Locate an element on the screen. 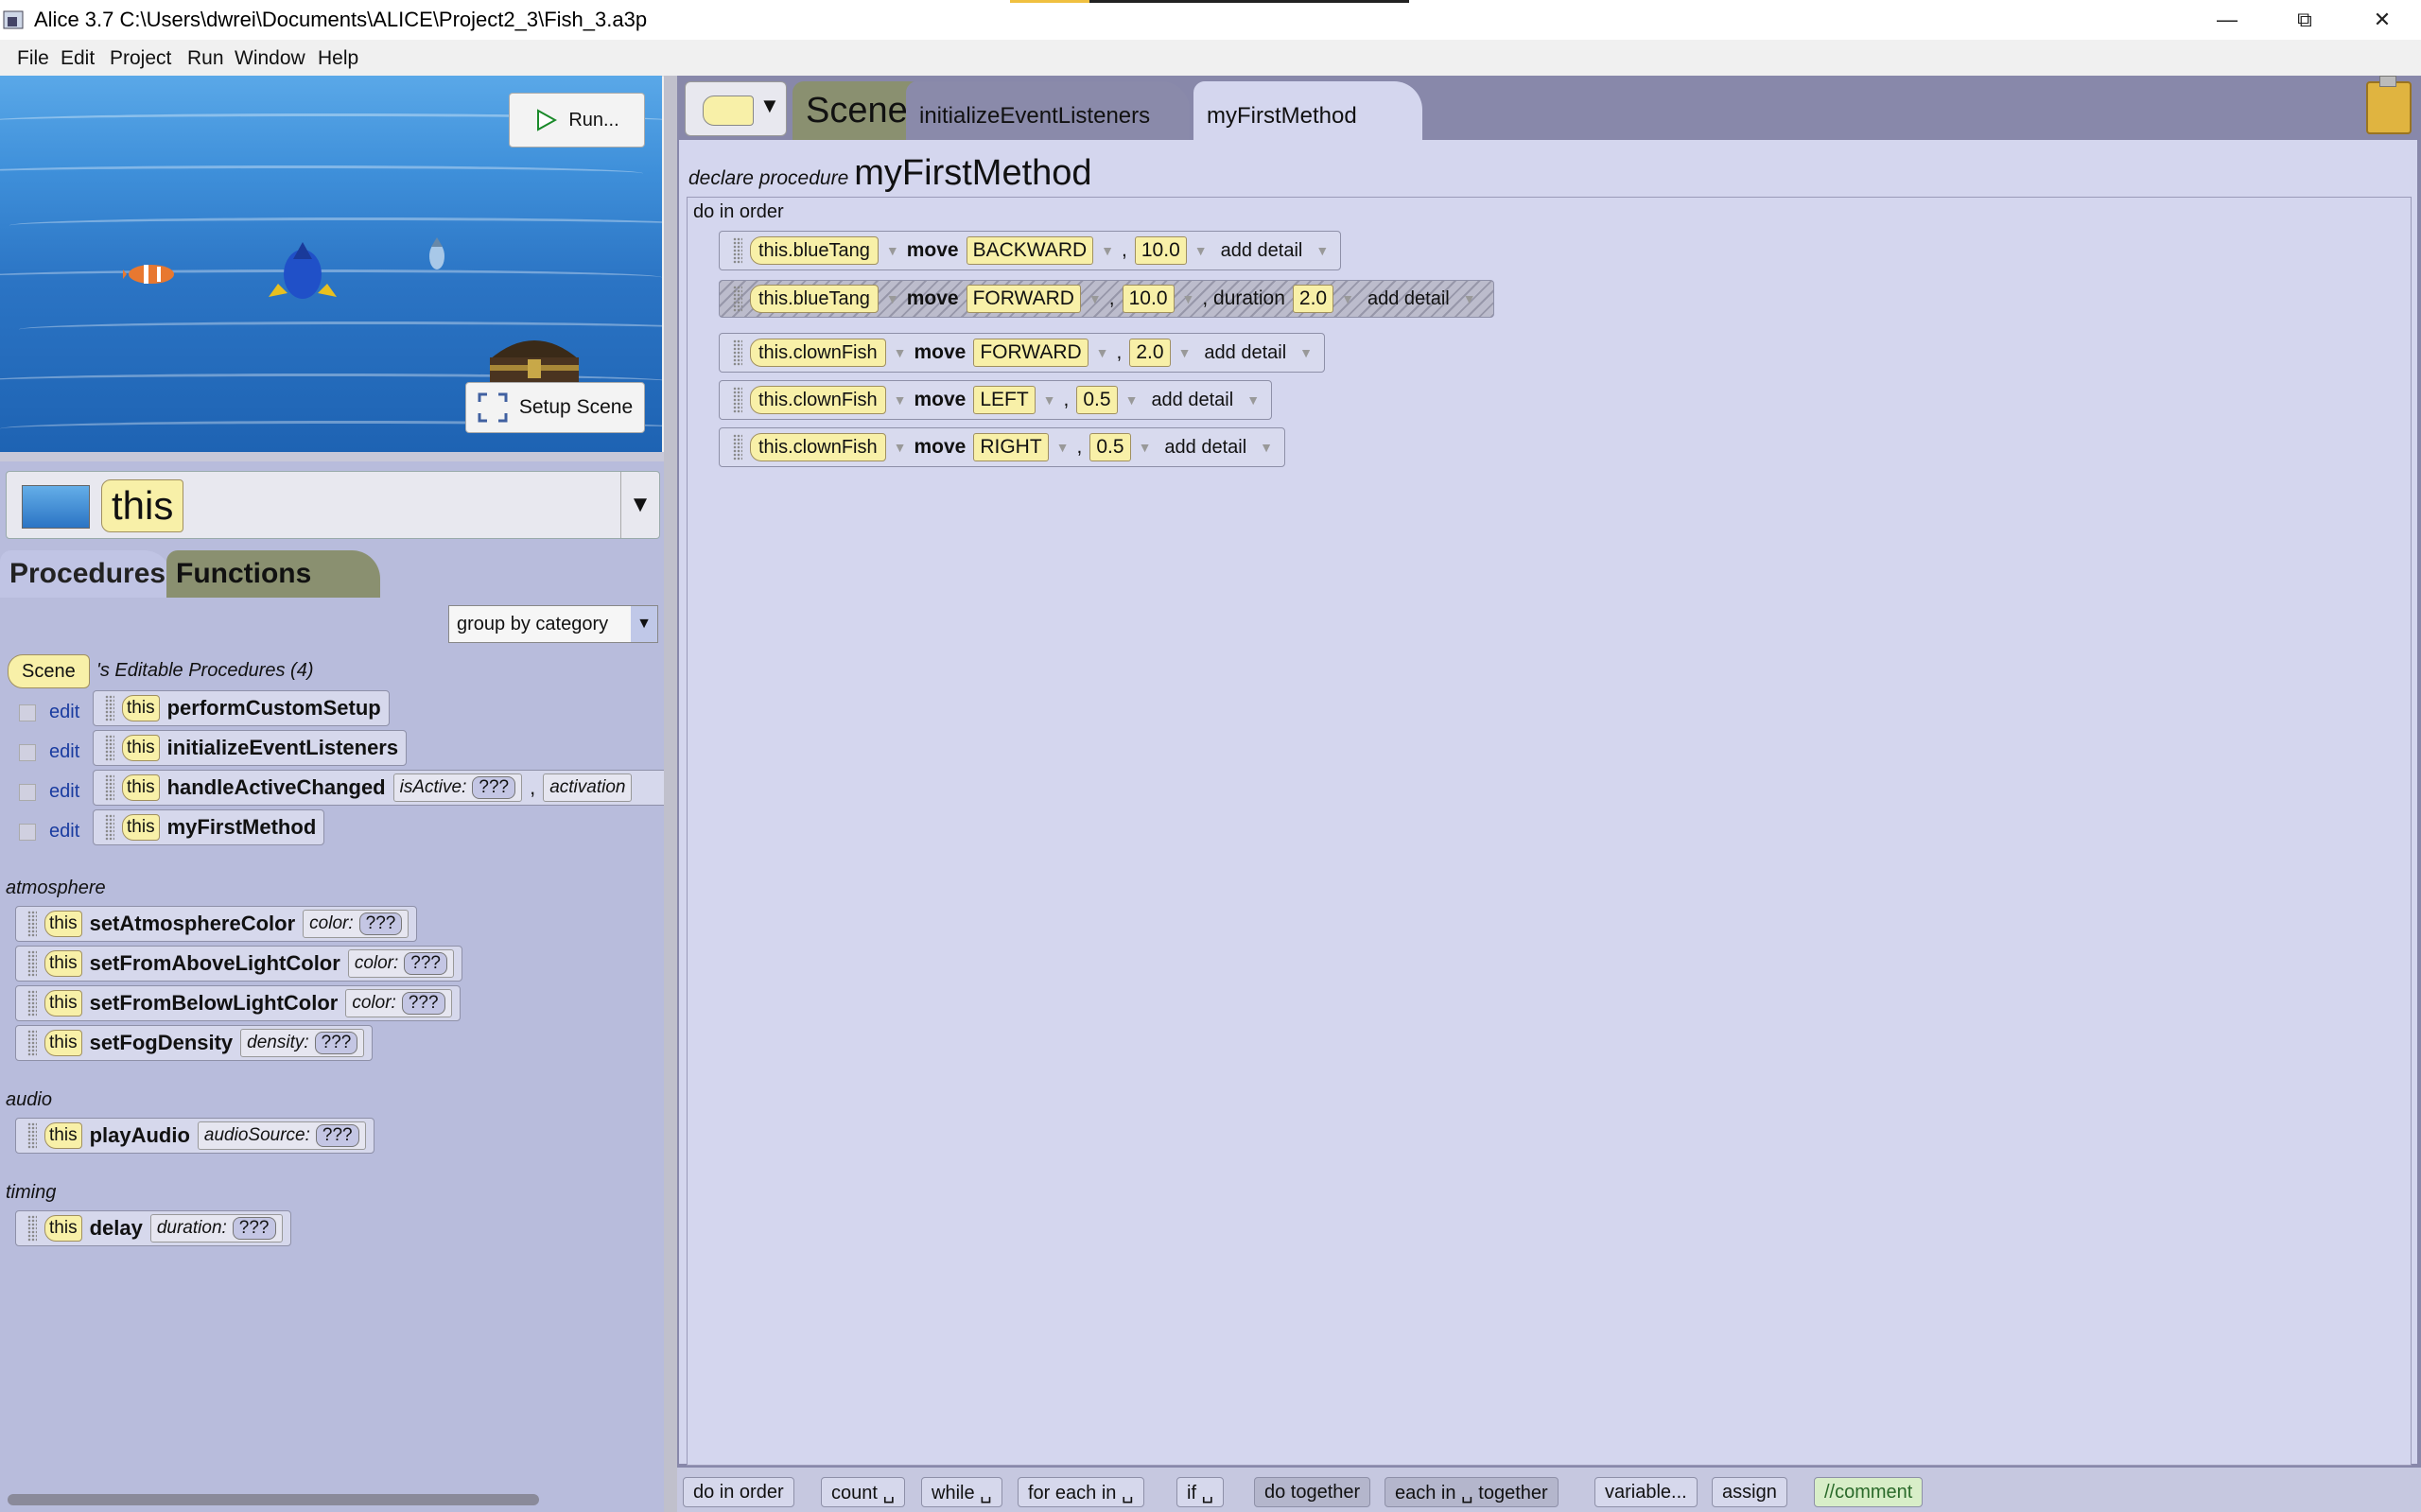 Image resolution: width=2421 pixels, height=1512 pixels. duration-value: 2.0 is located at coordinates (1313, 299).